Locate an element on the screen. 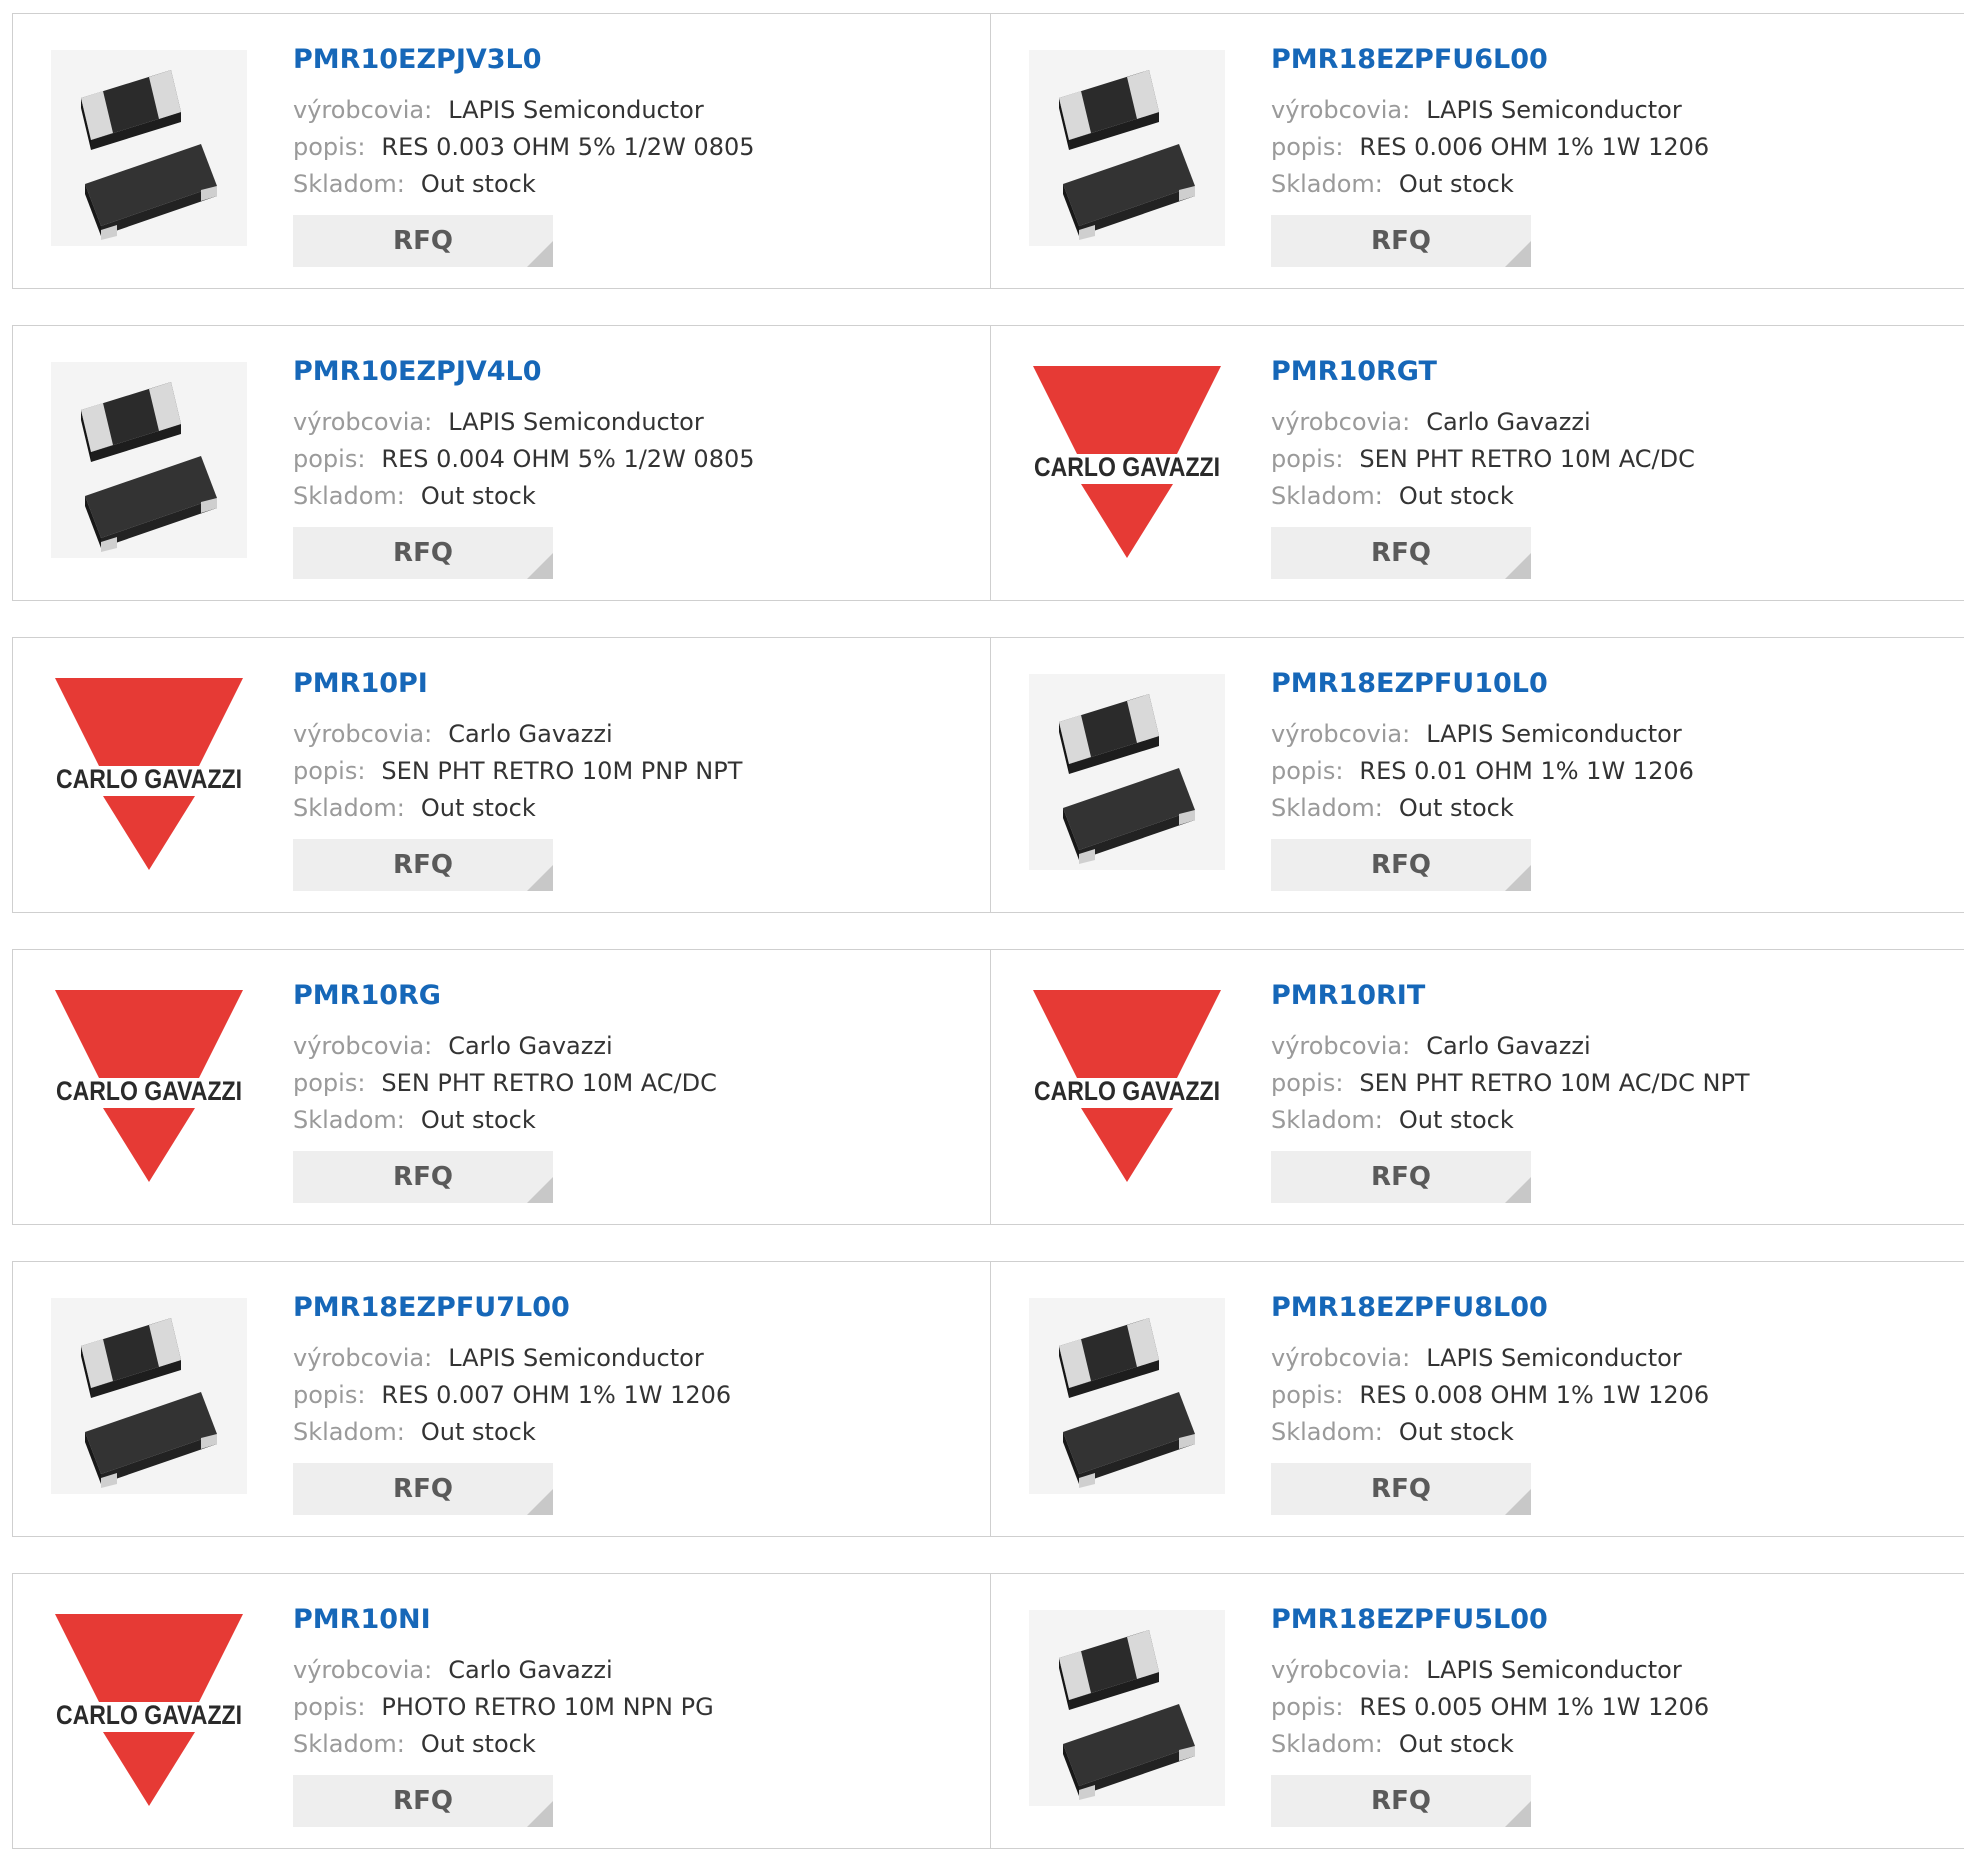  part-number-link: PMR10NI is located at coordinates (362, 1619).